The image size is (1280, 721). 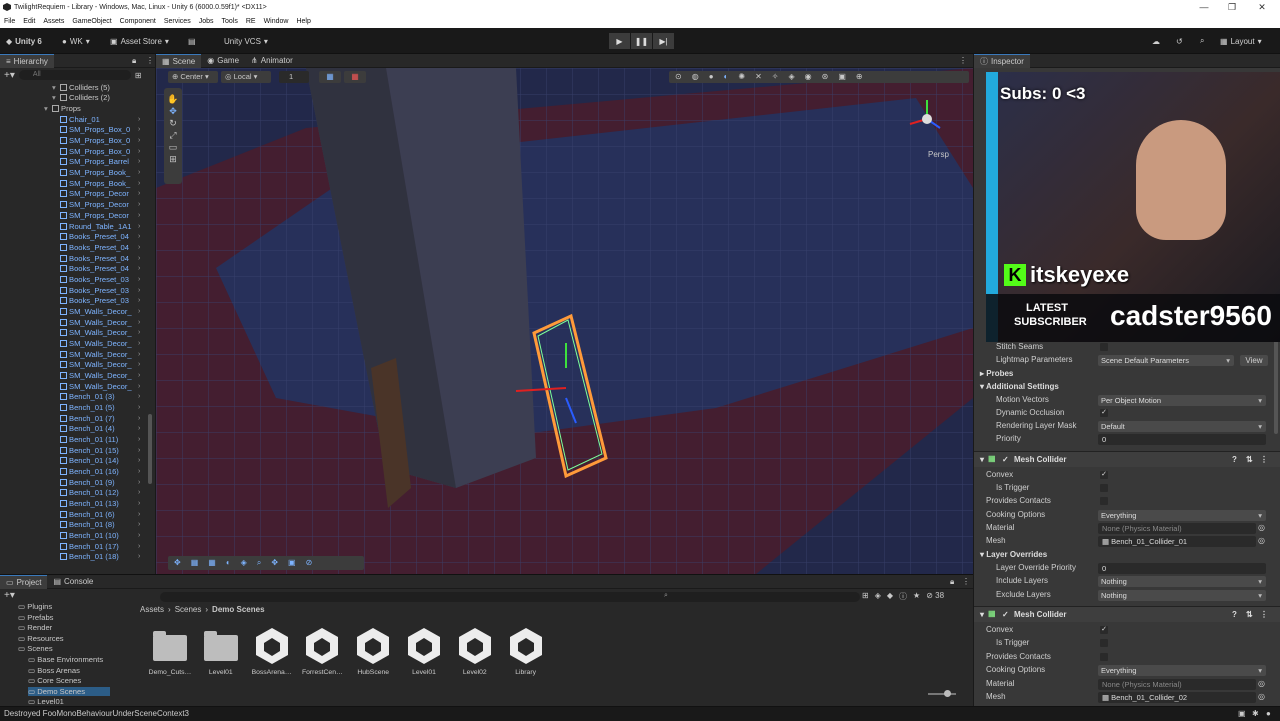 I want to click on hierarchy-row: Bench_01 (7) ›, so click(x=100, y=418).